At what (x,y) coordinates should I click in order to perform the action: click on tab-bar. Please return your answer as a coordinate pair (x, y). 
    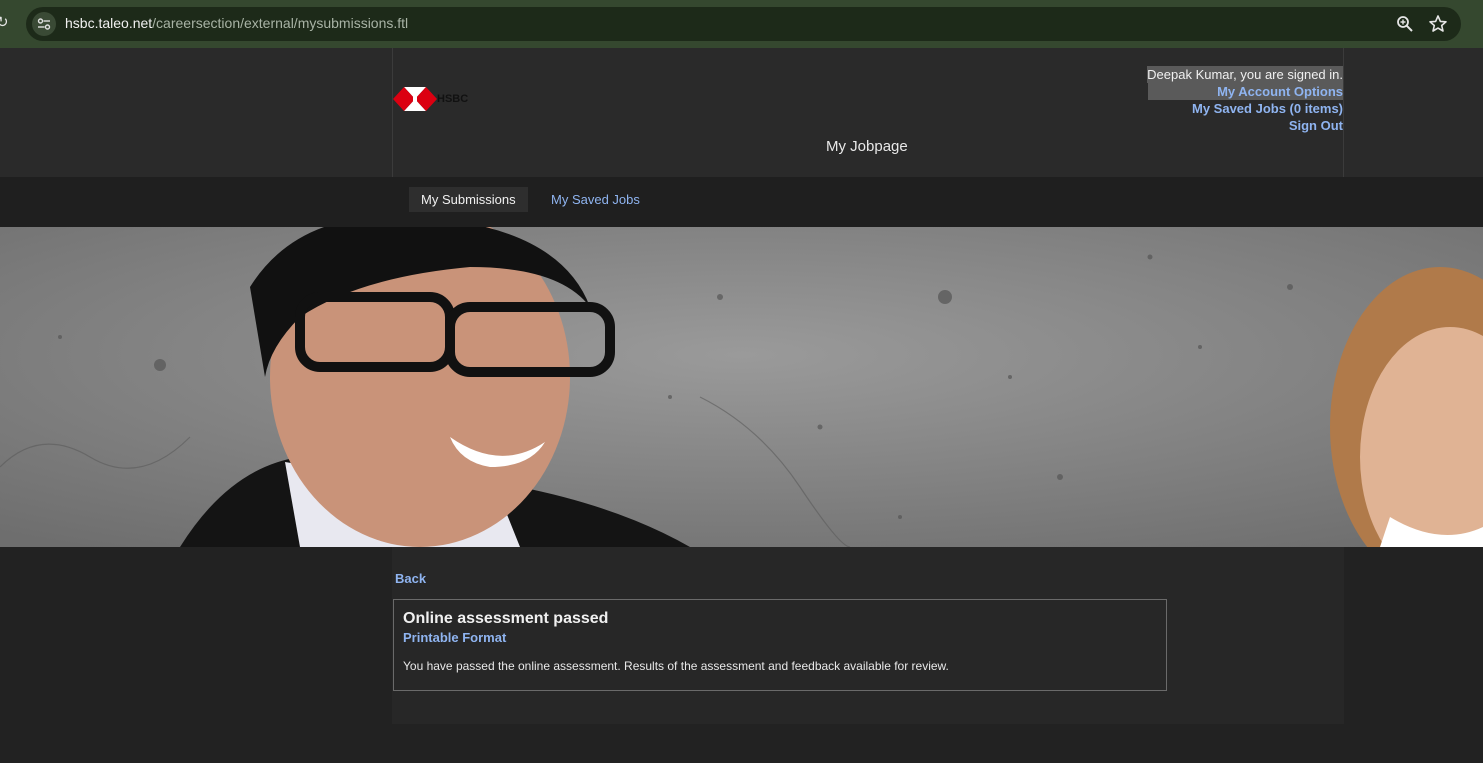
    Looking at the image, I should click on (741, 202).